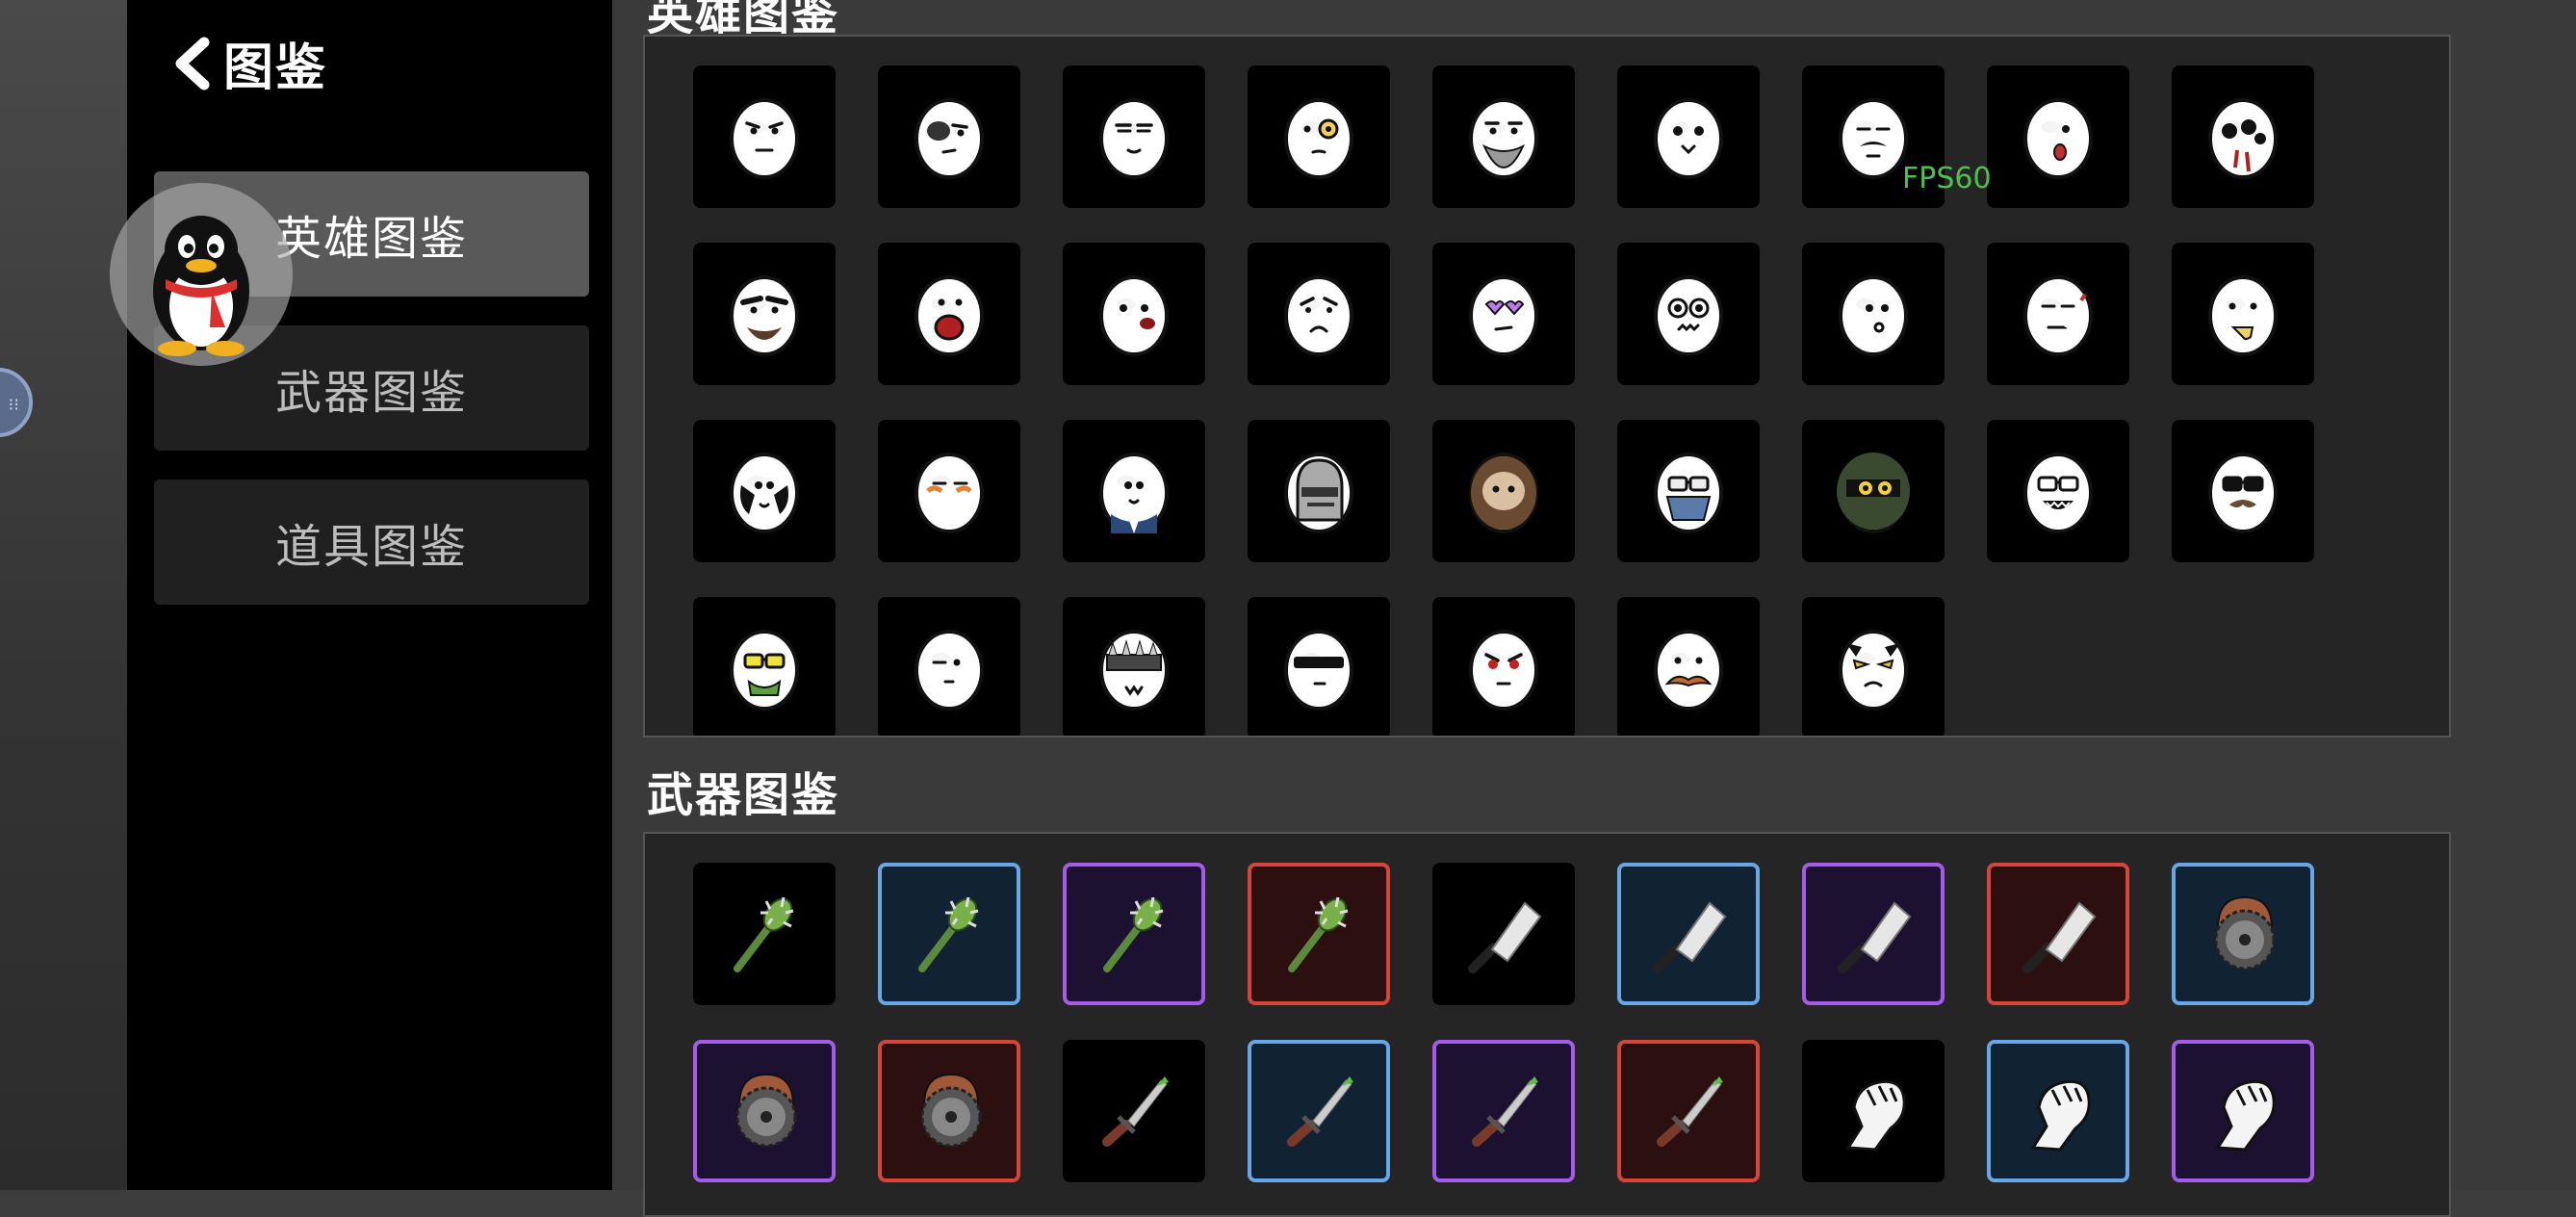 This screenshot has height=1217, width=2576. I want to click on background-edge, so click(64, 595).